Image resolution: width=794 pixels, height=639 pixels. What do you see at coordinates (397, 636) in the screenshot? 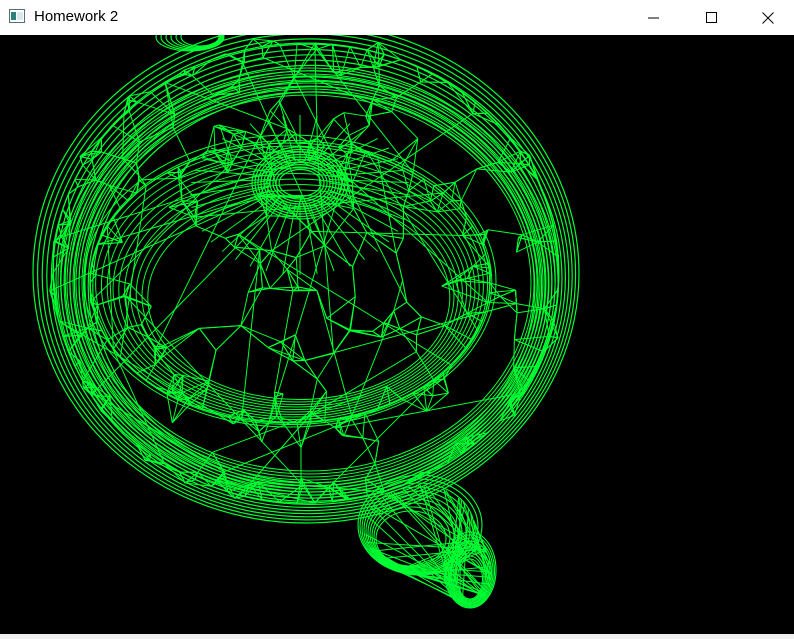
I see `window-bottom-edge` at bounding box center [397, 636].